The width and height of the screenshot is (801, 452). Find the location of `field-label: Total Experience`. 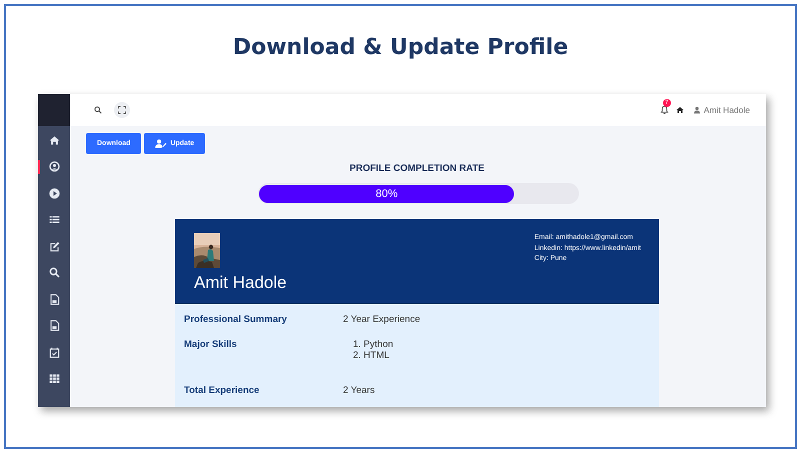

field-label: Total Experience is located at coordinates (222, 390).